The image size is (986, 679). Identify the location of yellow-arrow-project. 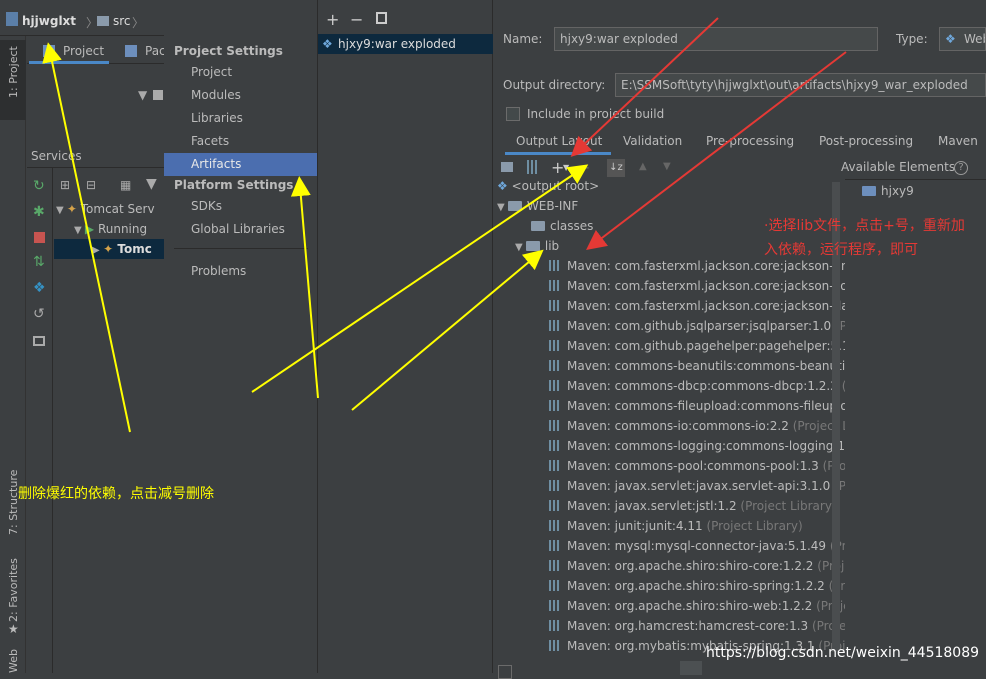
(86, 237).